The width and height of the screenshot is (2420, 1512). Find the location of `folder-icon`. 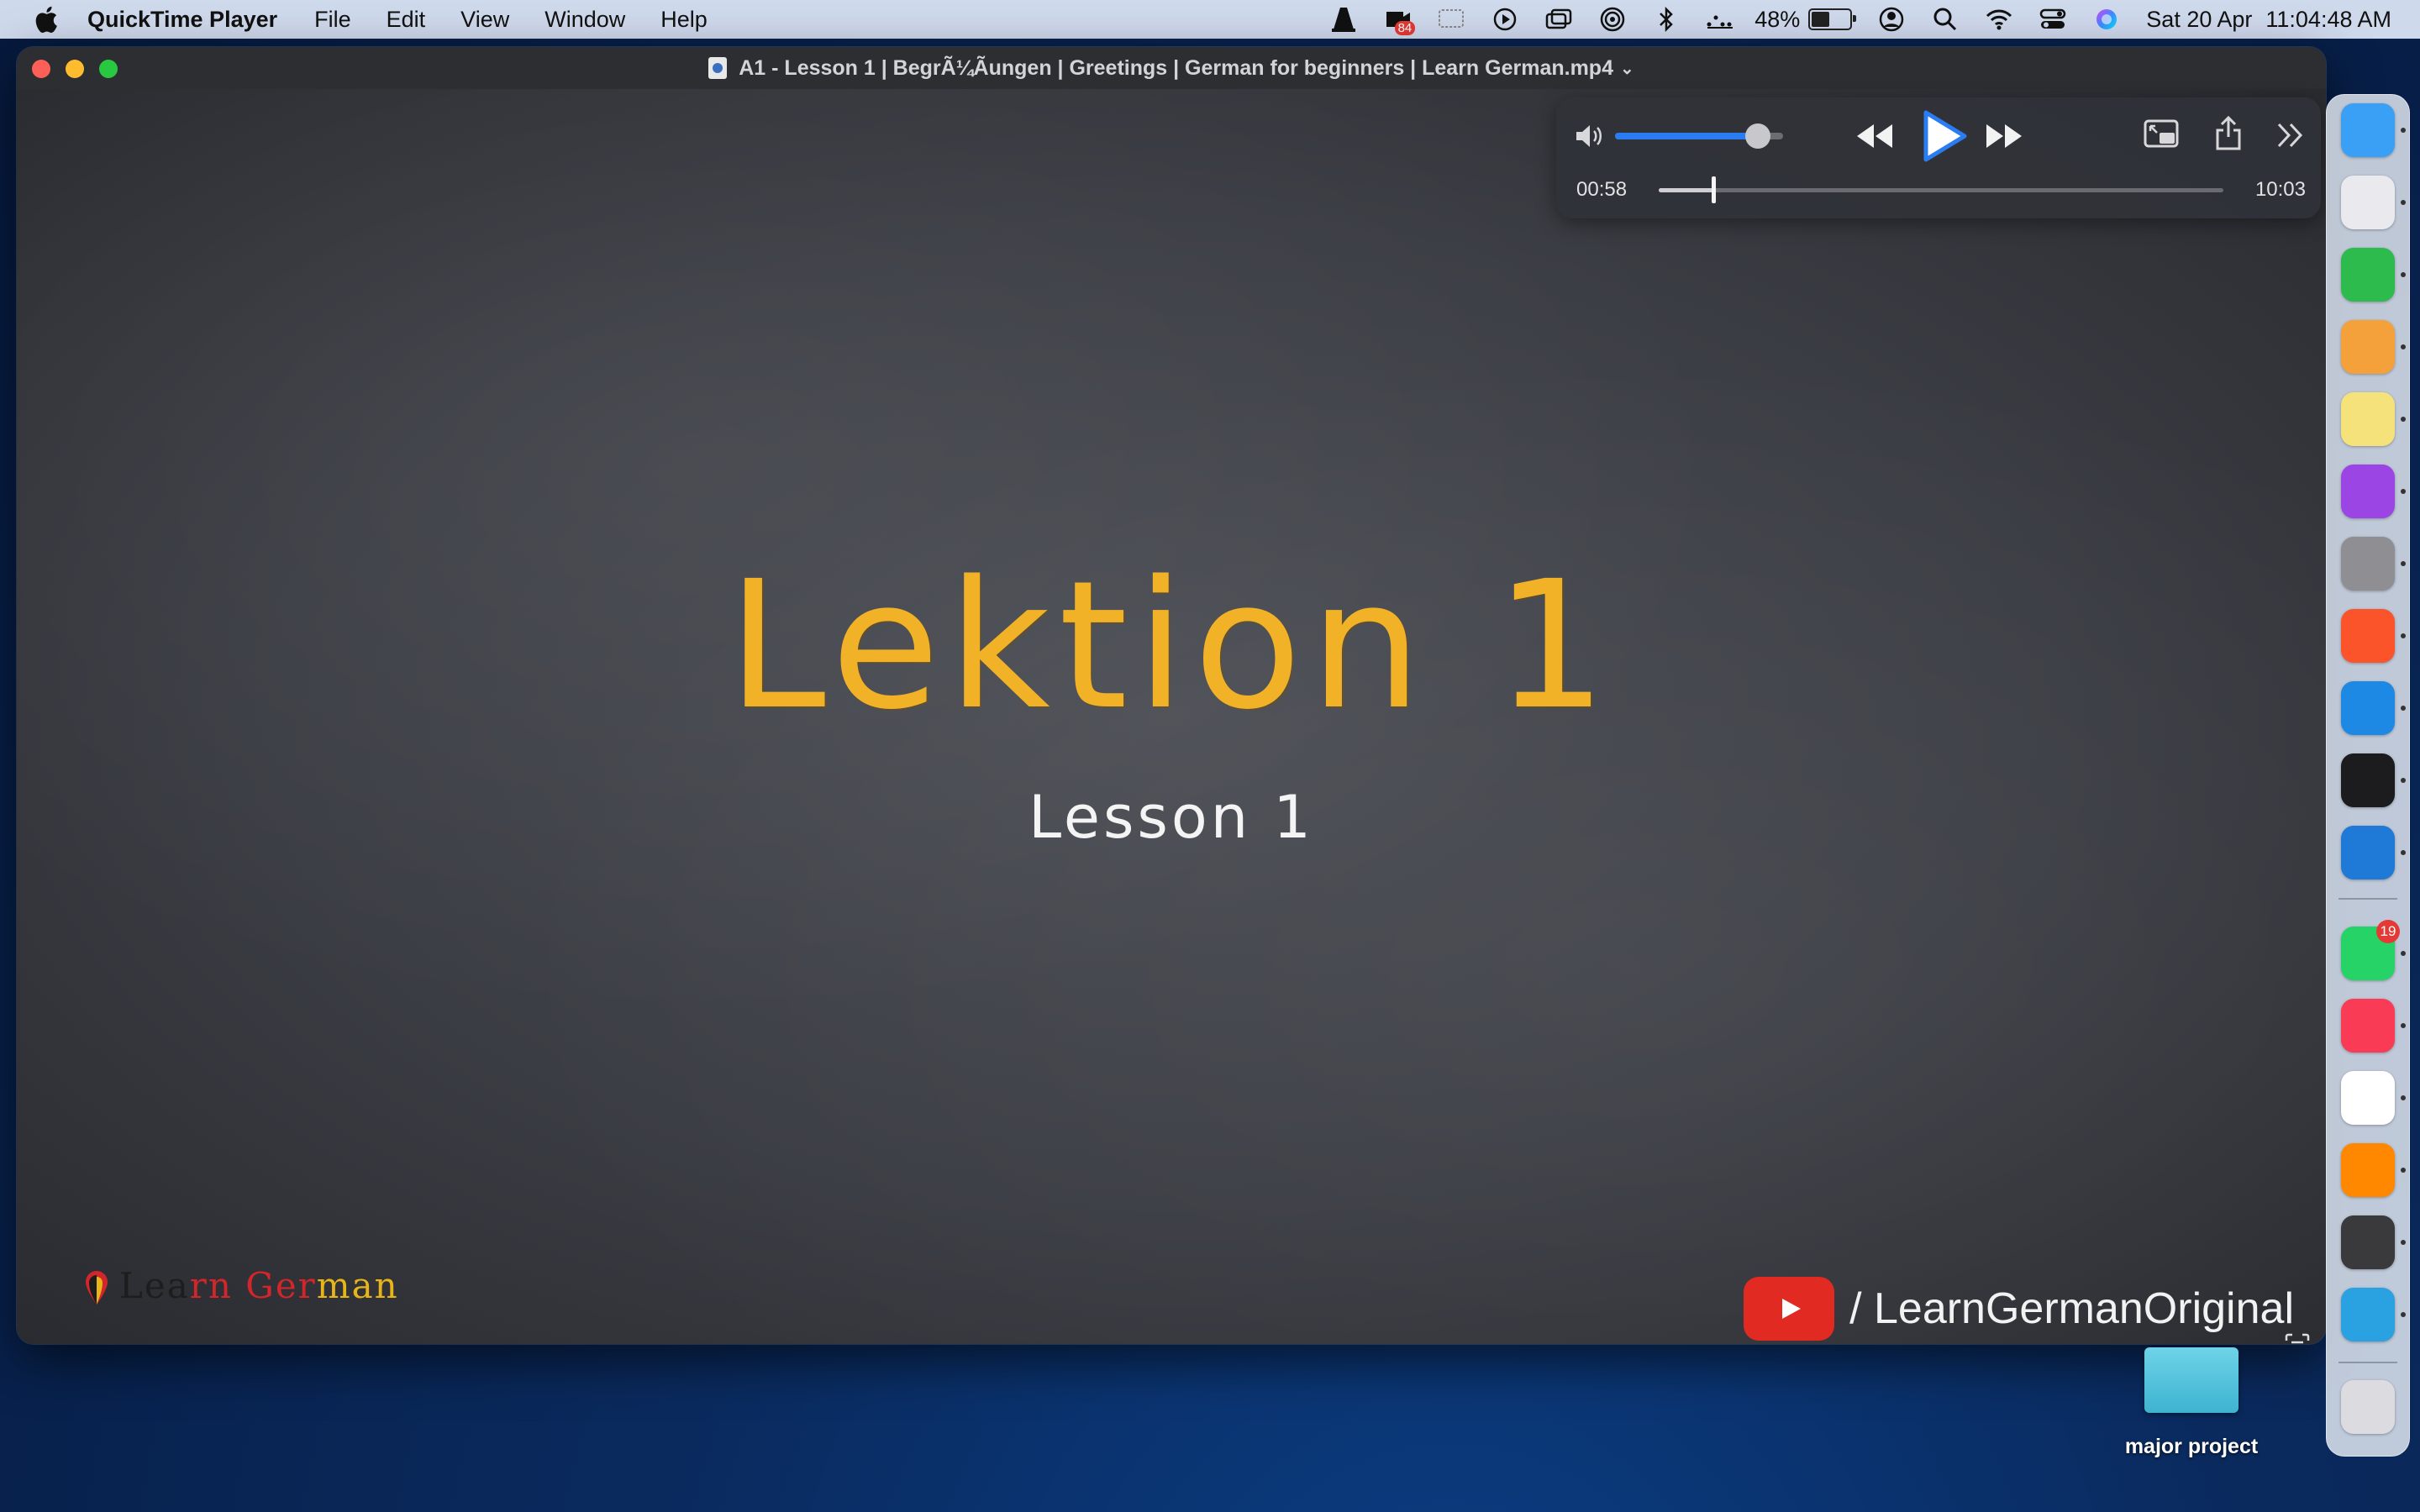

folder-icon is located at coordinates (2191, 1380).